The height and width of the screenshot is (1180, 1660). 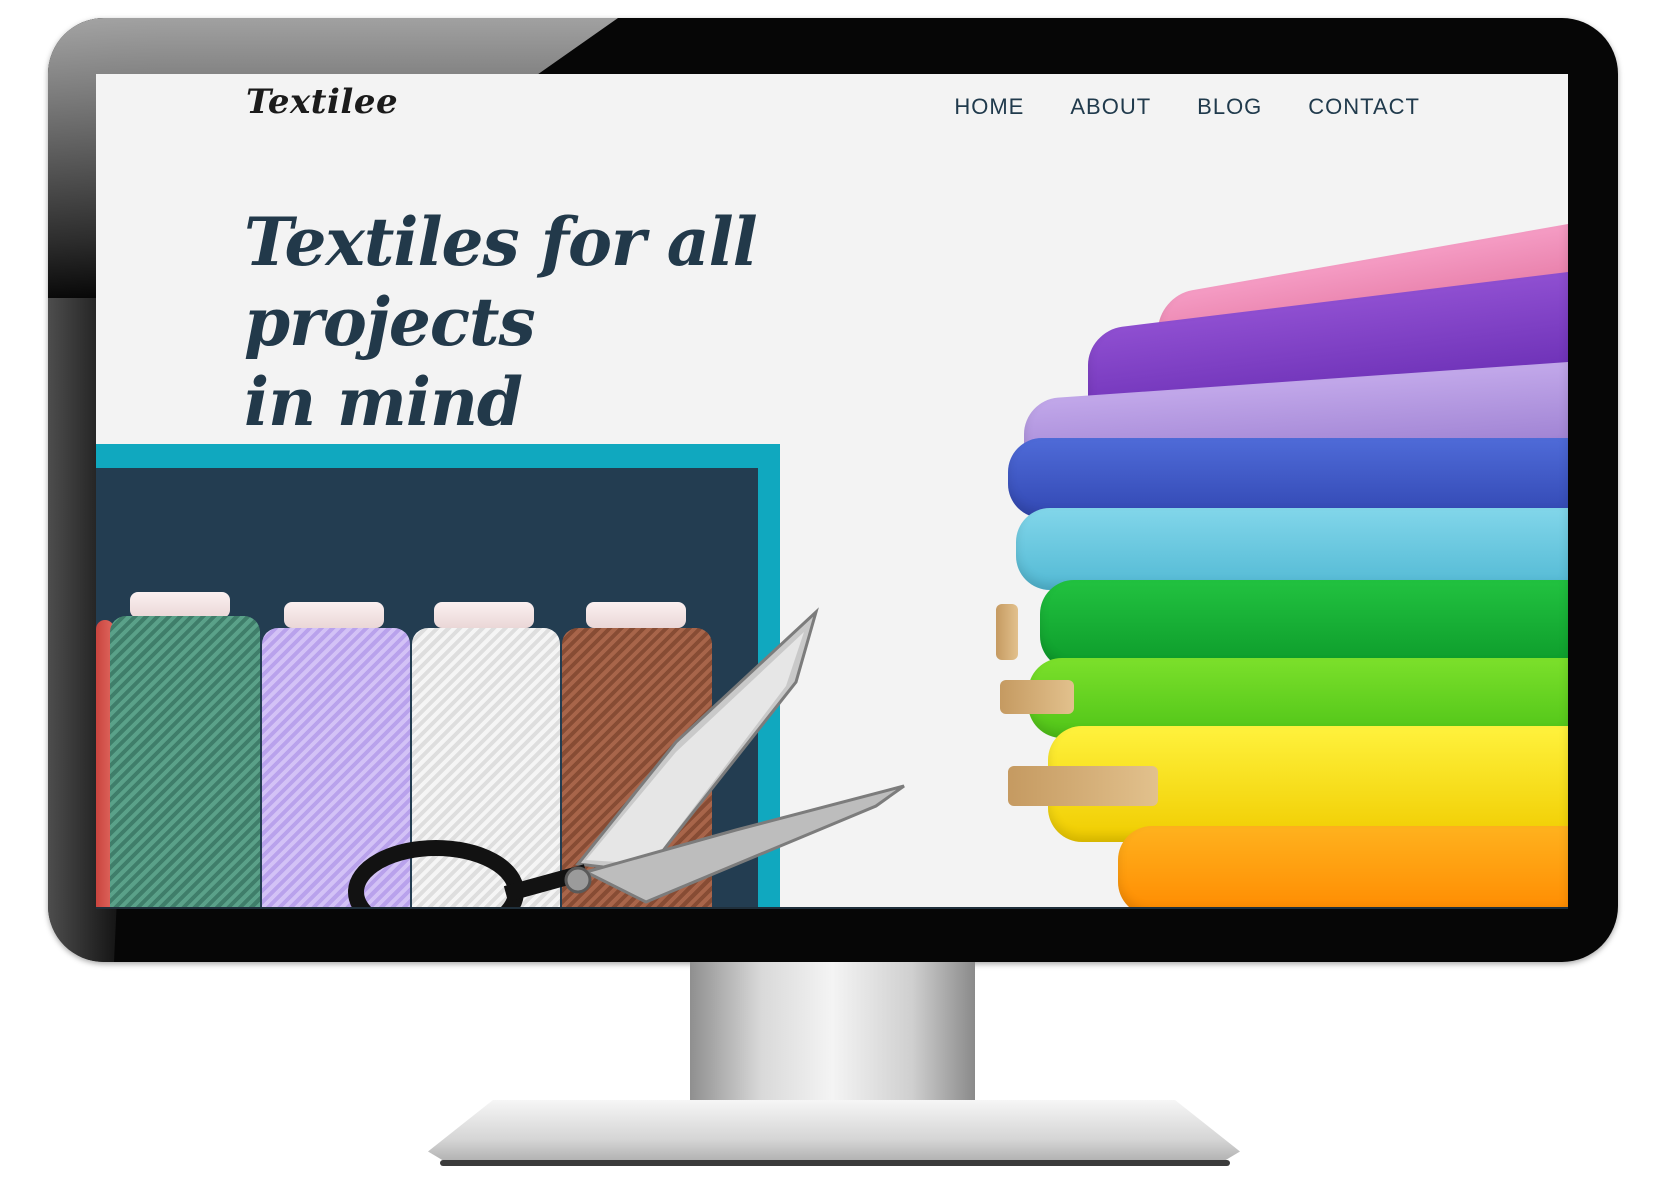 What do you see at coordinates (1343, 867) in the screenshot?
I see `fabric-orange` at bounding box center [1343, 867].